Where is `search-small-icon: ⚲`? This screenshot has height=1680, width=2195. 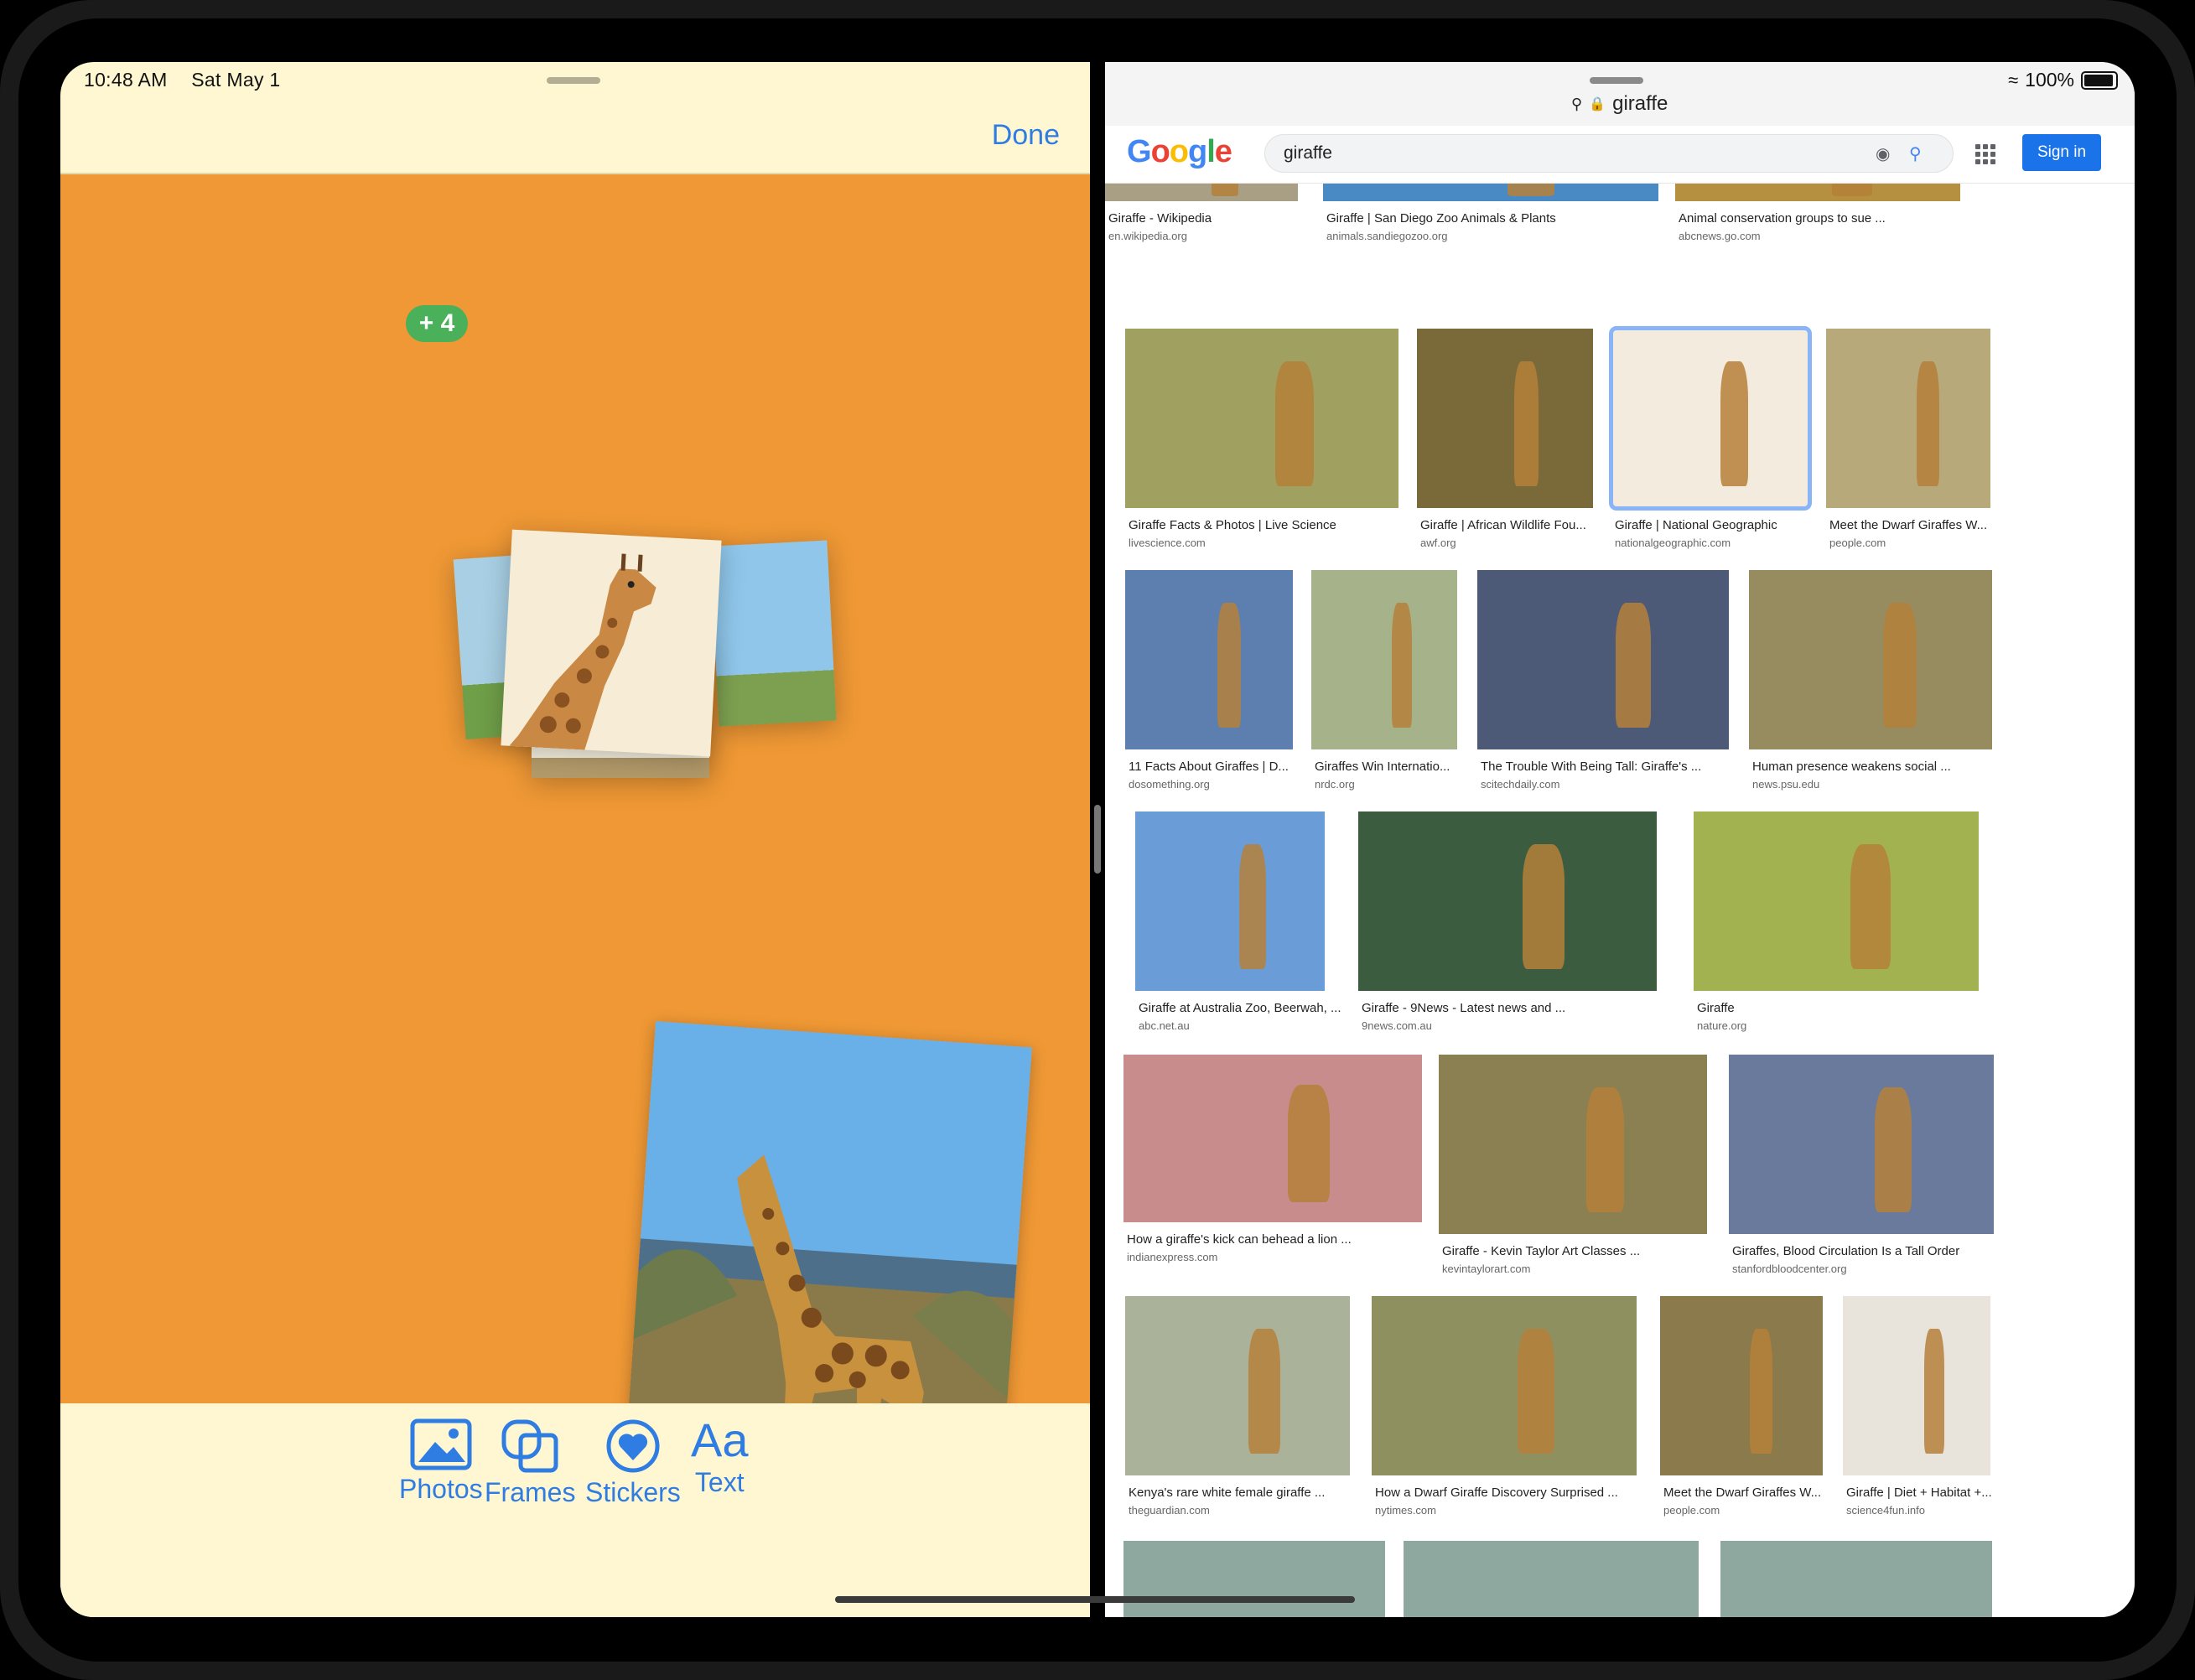
search-small-icon: ⚲ is located at coordinates (1577, 103).